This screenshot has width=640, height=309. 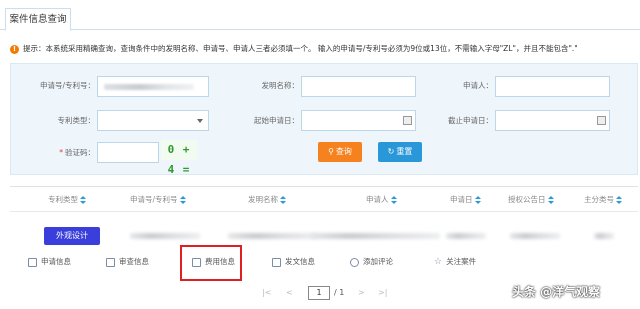 What do you see at coordinates (343, 151) in the screenshot?
I see `search-button-label: 查询` at bounding box center [343, 151].